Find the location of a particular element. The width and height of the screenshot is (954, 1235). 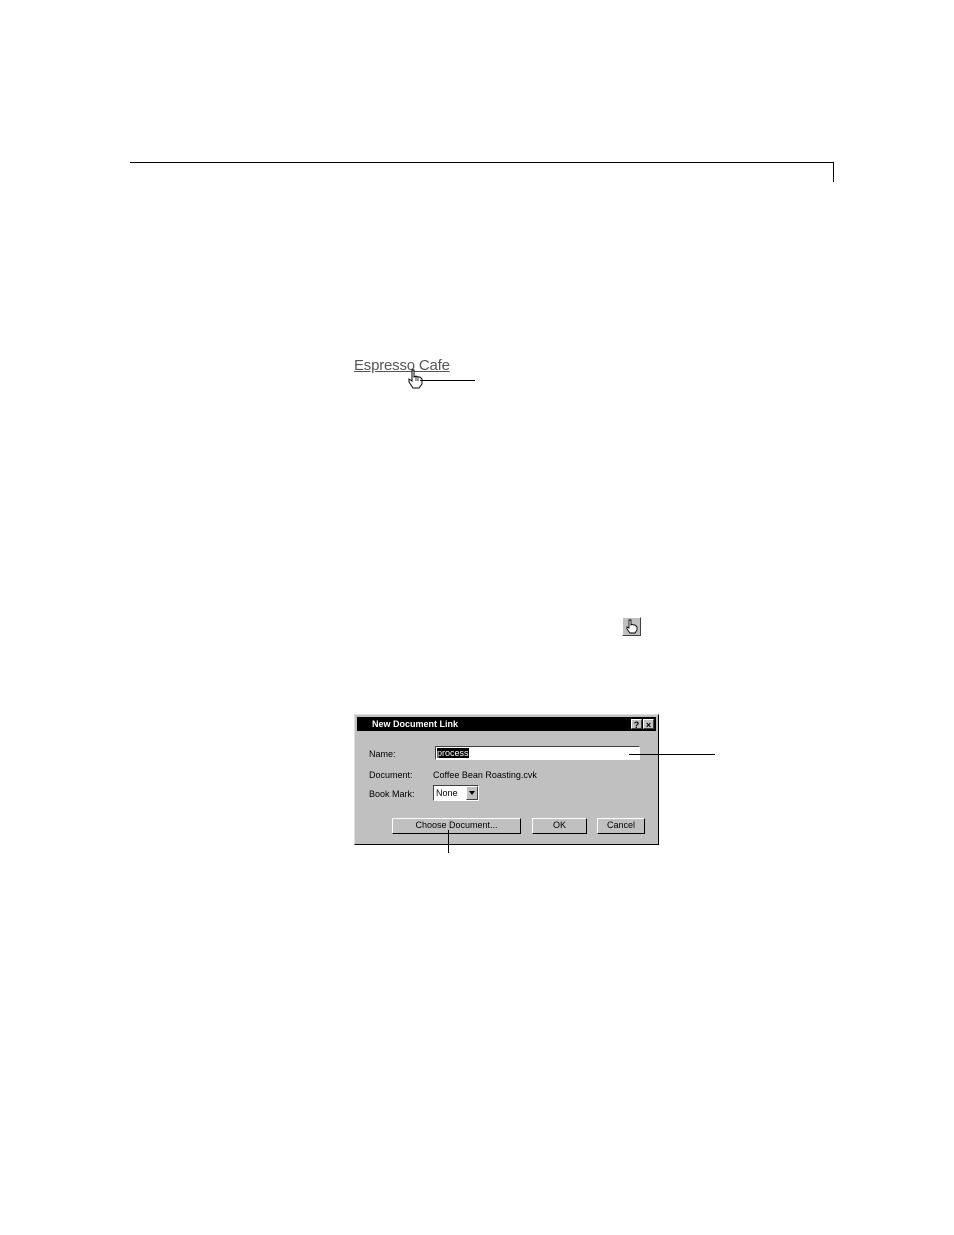

bookmark-select: None is located at coordinates (456, 793).